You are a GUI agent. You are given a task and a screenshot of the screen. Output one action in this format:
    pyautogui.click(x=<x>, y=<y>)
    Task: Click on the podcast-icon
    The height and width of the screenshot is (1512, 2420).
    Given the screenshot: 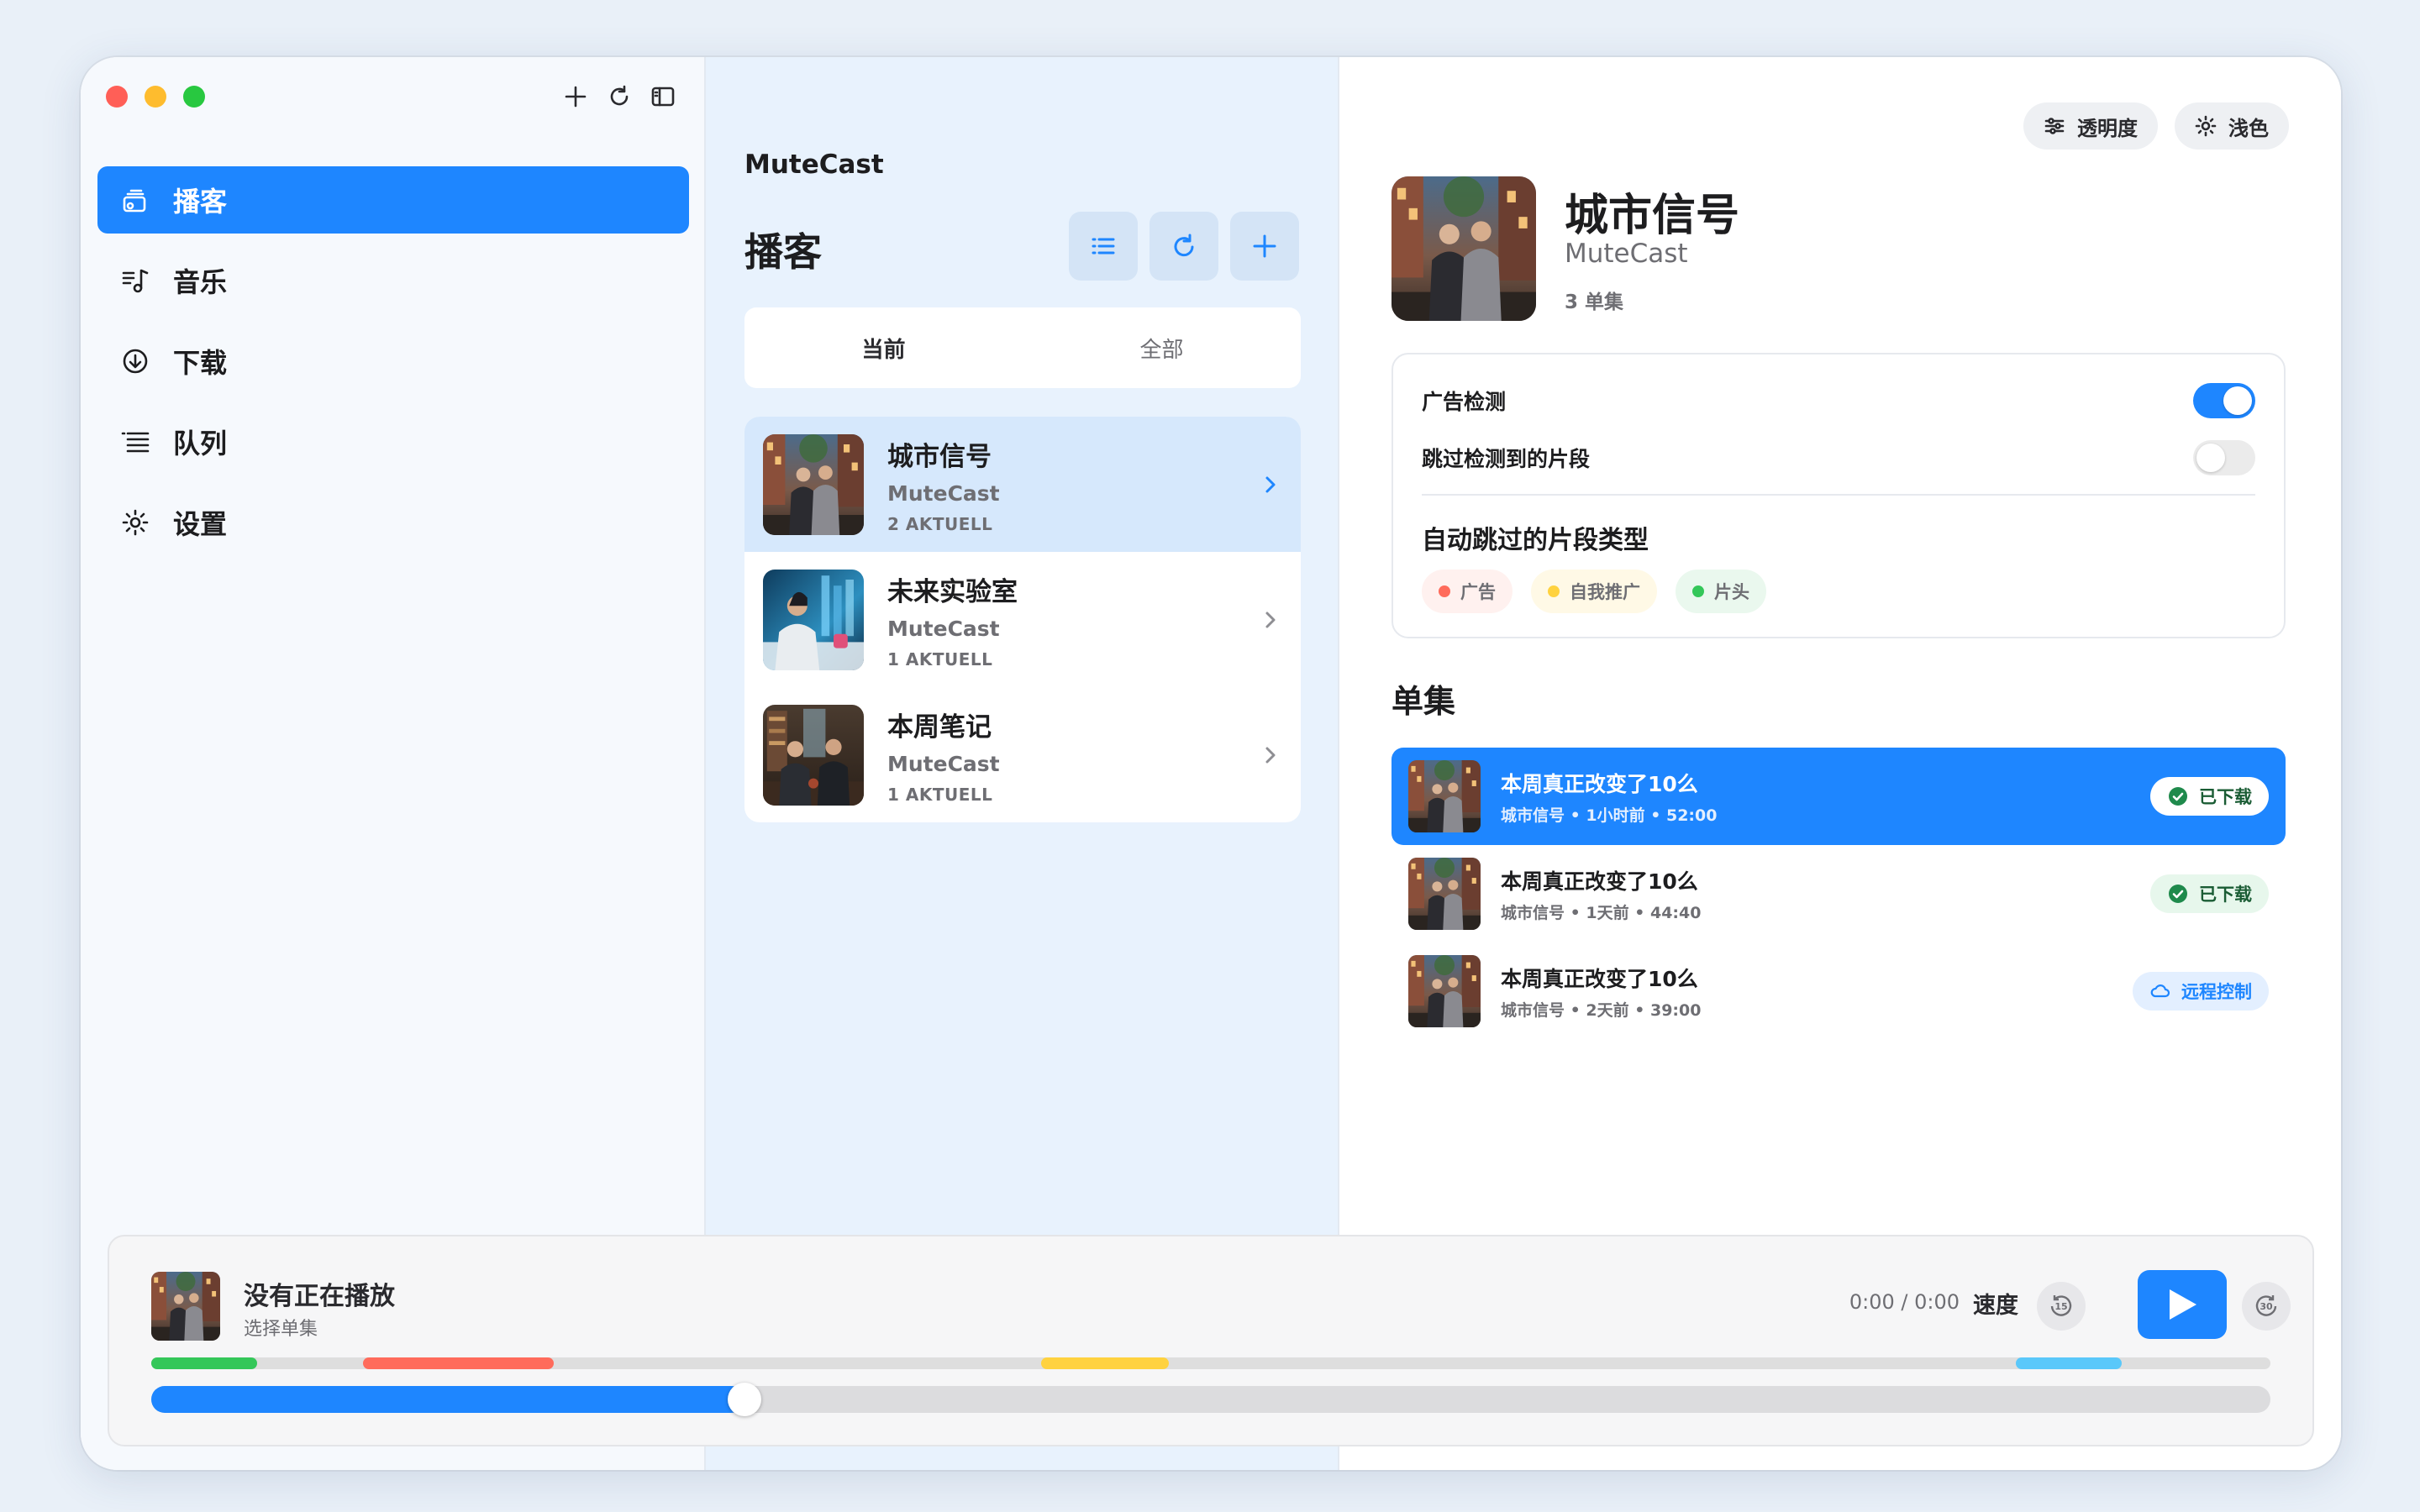 What is the action you would take?
    pyautogui.click(x=134, y=201)
    